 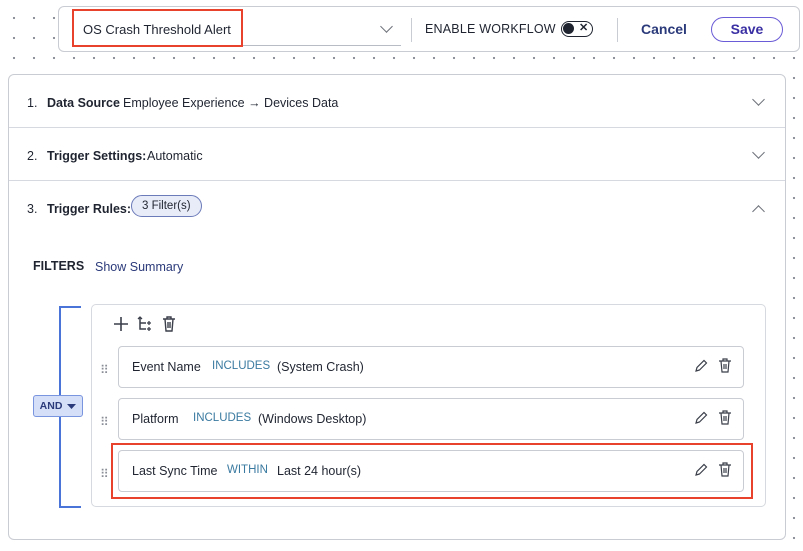 I want to click on logic-operator-label: AND, so click(x=51, y=406).